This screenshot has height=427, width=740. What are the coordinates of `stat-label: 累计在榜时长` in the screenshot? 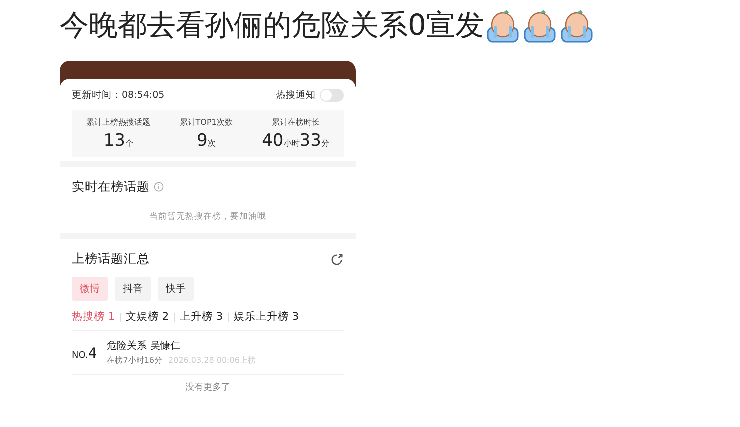 It's located at (296, 122).